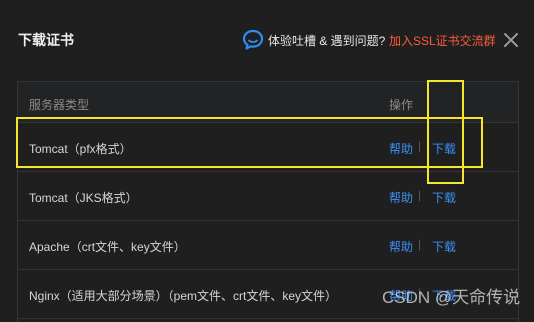  I want to click on server-type-name: Apache（crt文件、key文件）, so click(107, 247).